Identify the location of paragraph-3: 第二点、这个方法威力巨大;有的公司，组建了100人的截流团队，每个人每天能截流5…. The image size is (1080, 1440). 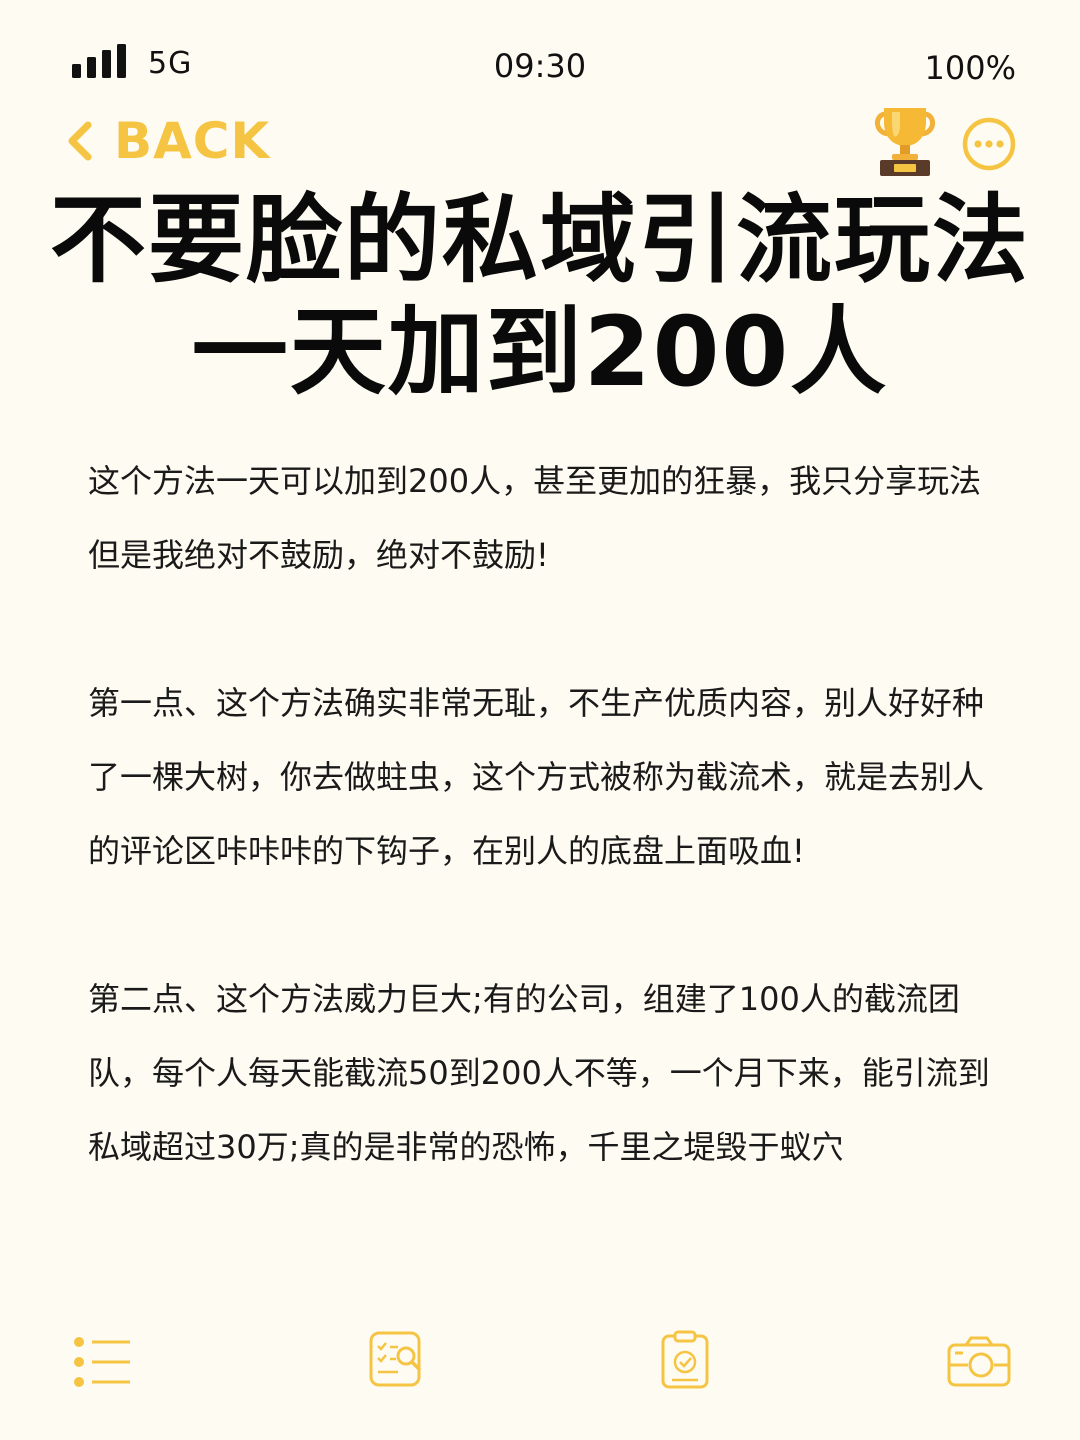
(539, 1073).